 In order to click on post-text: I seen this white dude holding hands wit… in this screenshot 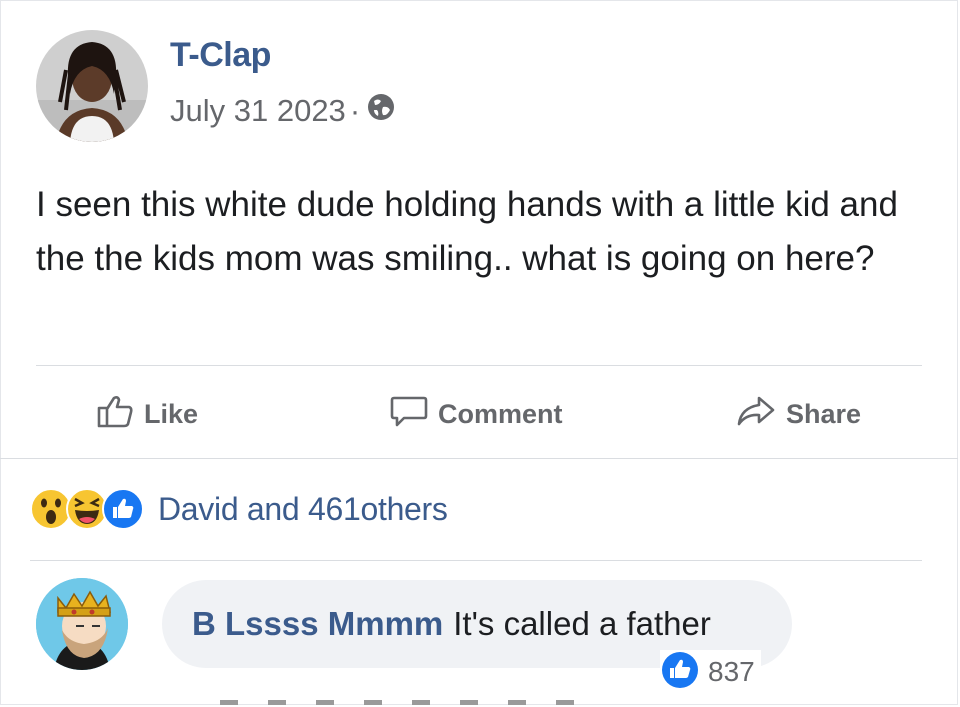, I will do `click(467, 231)`.